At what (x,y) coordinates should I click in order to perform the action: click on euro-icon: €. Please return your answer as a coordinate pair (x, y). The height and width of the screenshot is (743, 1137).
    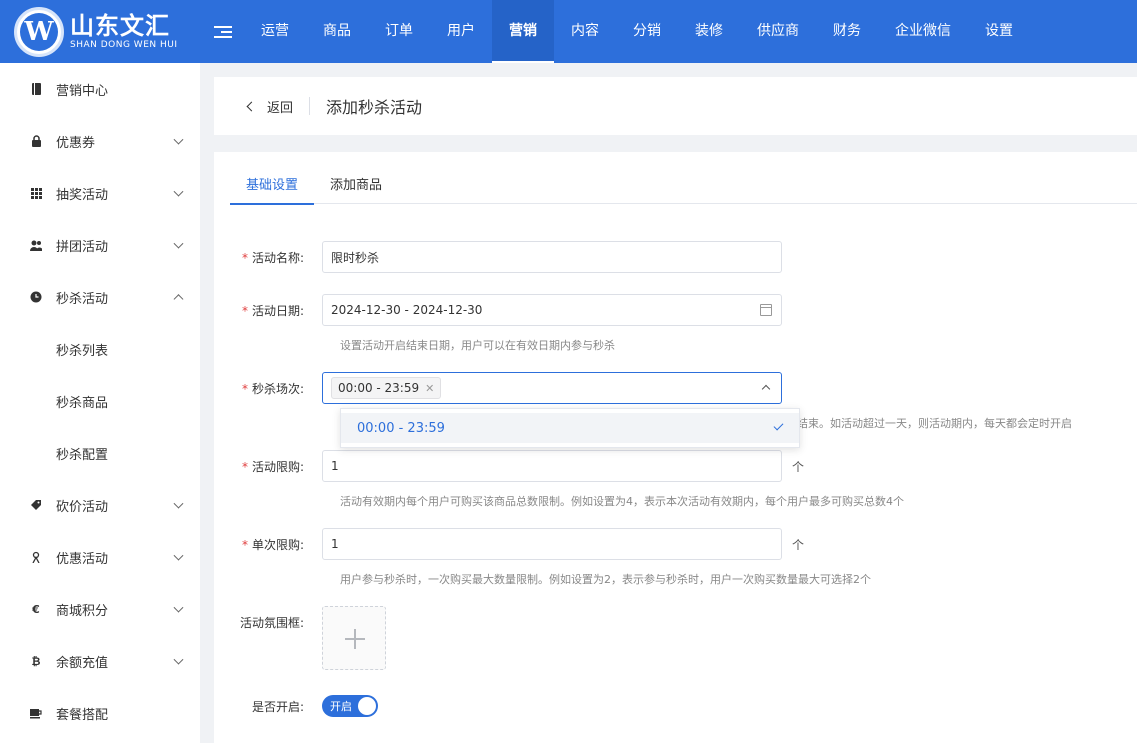
    Looking at the image, I should click on (36, 609).